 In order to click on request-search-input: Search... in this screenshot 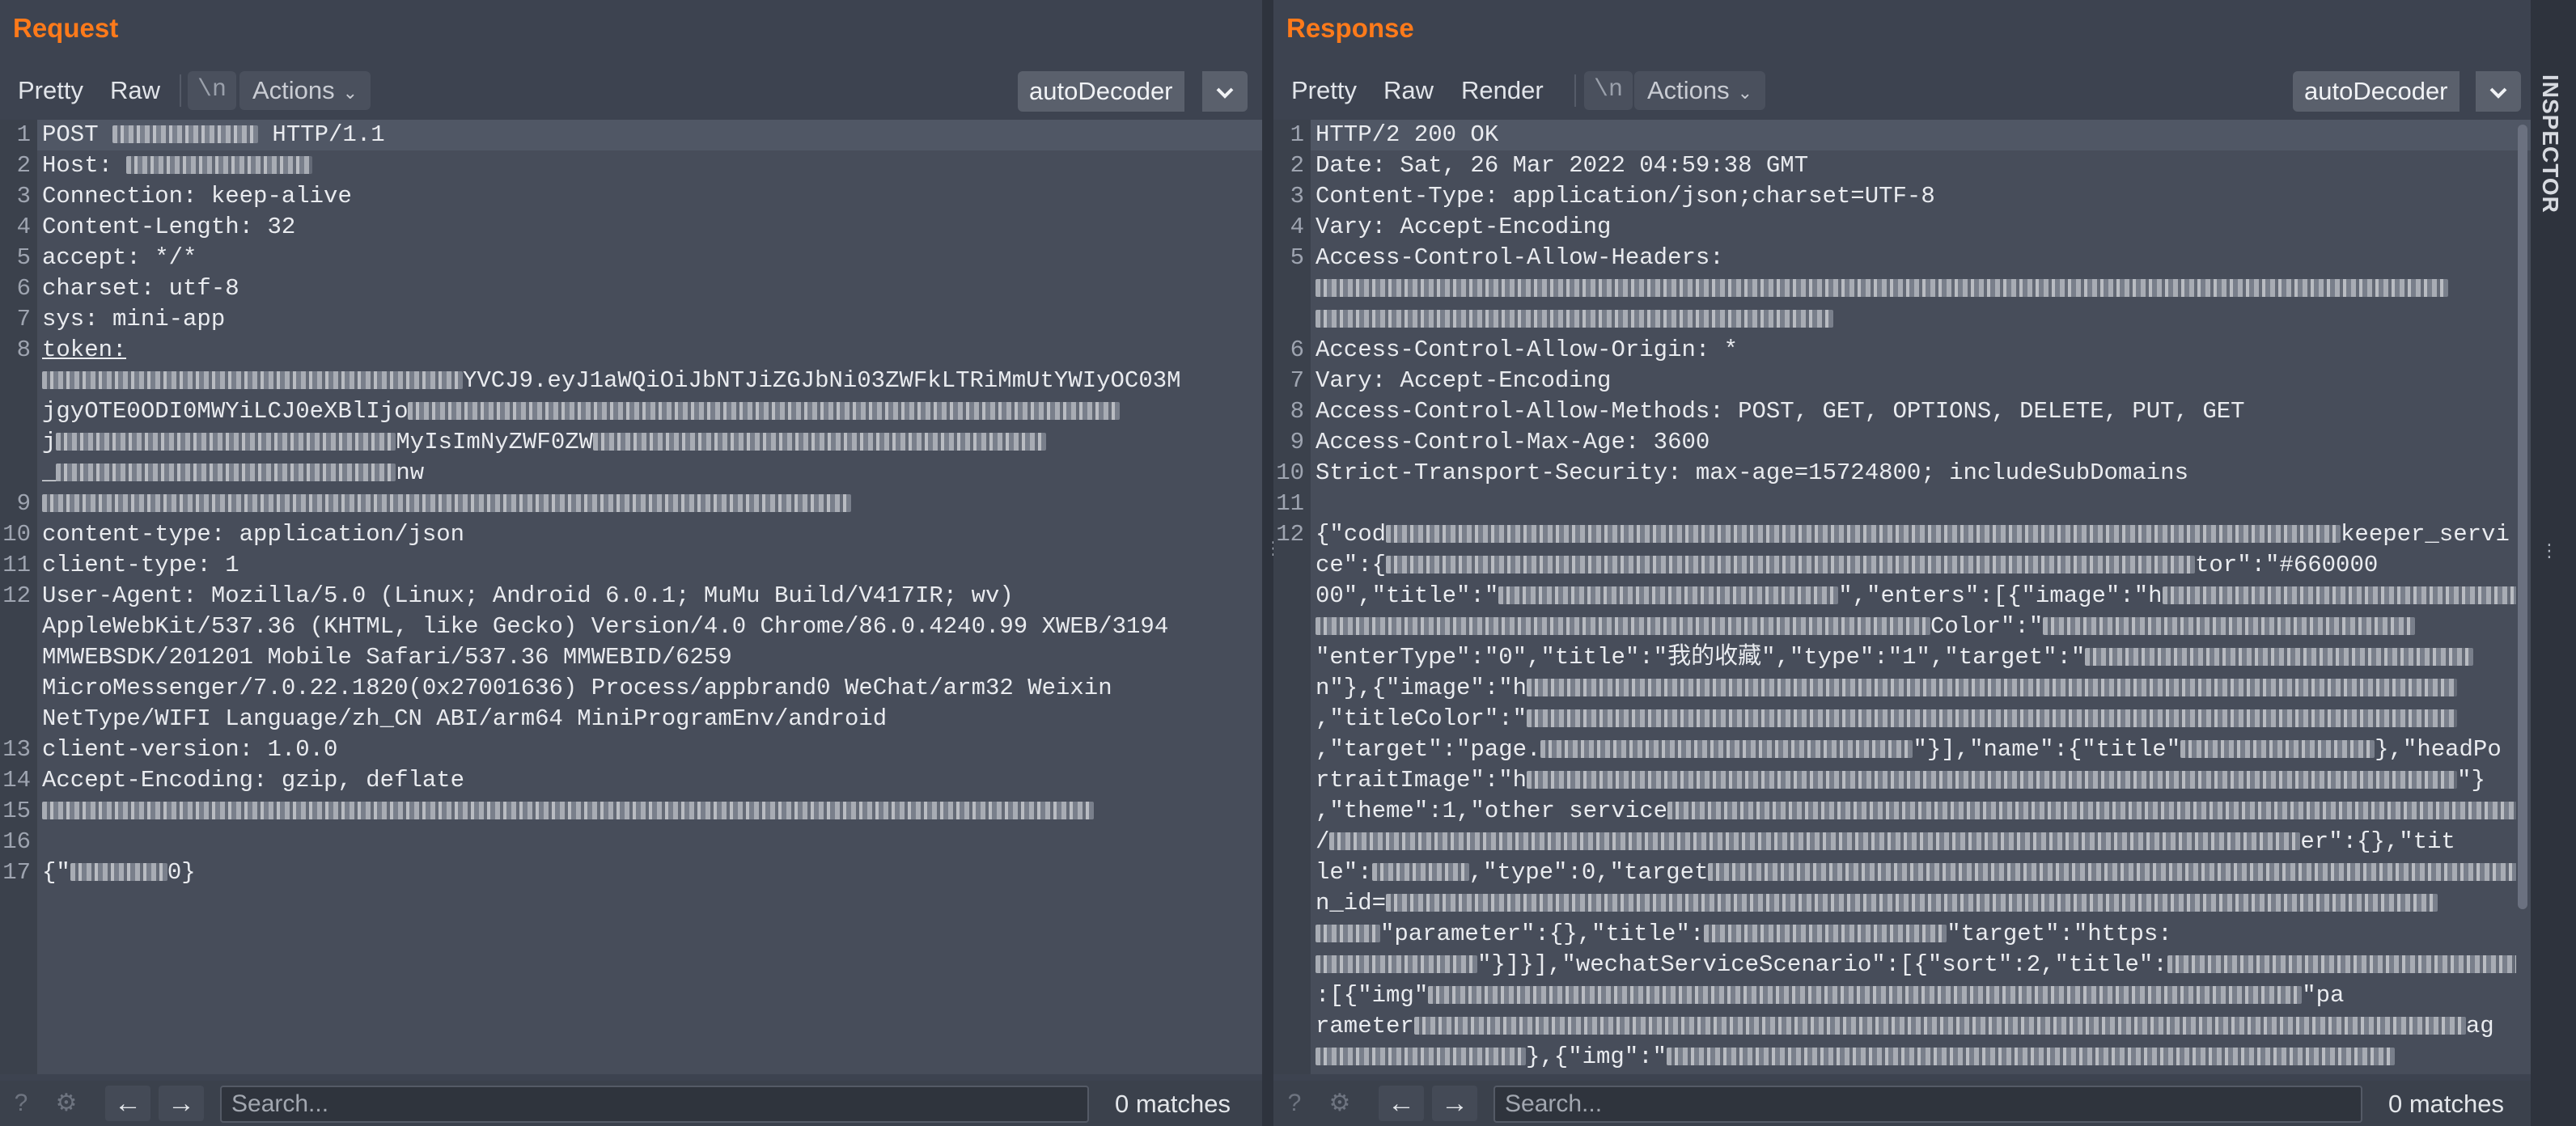, I will do `click(654, 1104)`.